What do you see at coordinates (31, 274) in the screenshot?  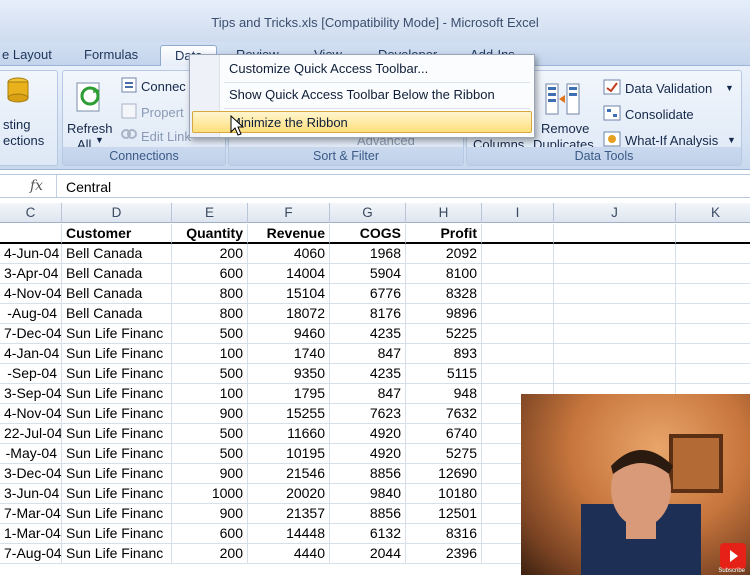 I see `date-cell: 3-Apr-04` at bounding box center [31, 274].